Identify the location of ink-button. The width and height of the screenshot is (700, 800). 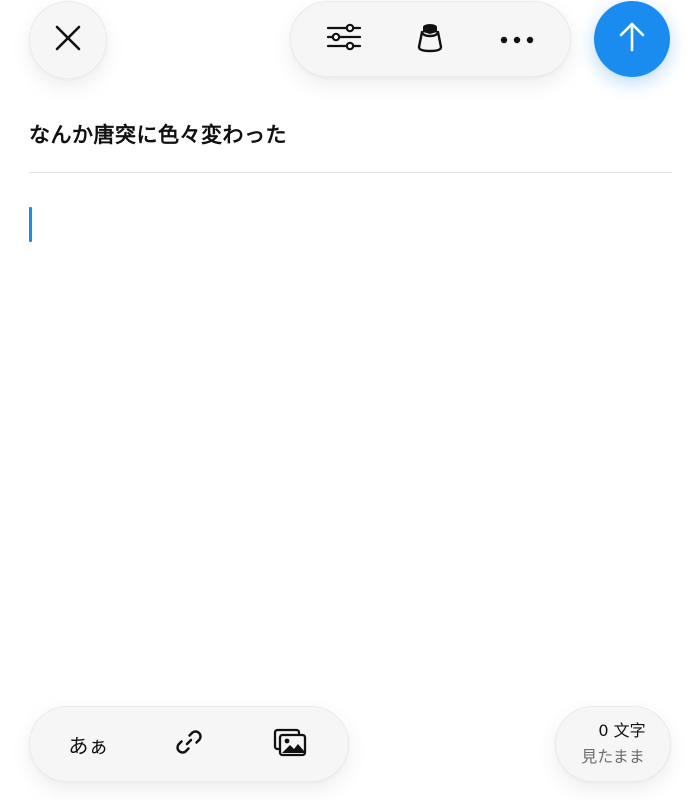
(430, 39).